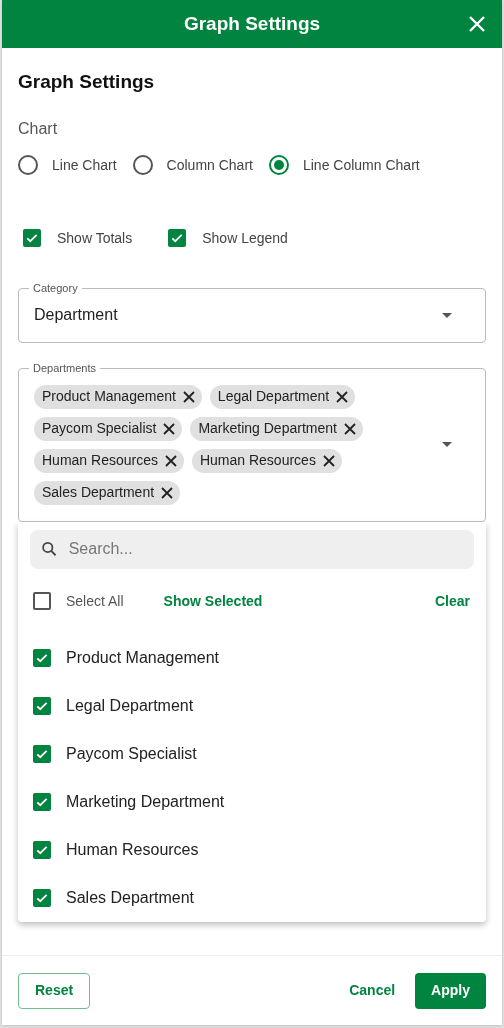 The height and width of the screenshot is (1028, 504). What do you see at coordinates (87, 82) in the screenshot?
I see `heading: Graph Settings` at bounding box center [87, 82].